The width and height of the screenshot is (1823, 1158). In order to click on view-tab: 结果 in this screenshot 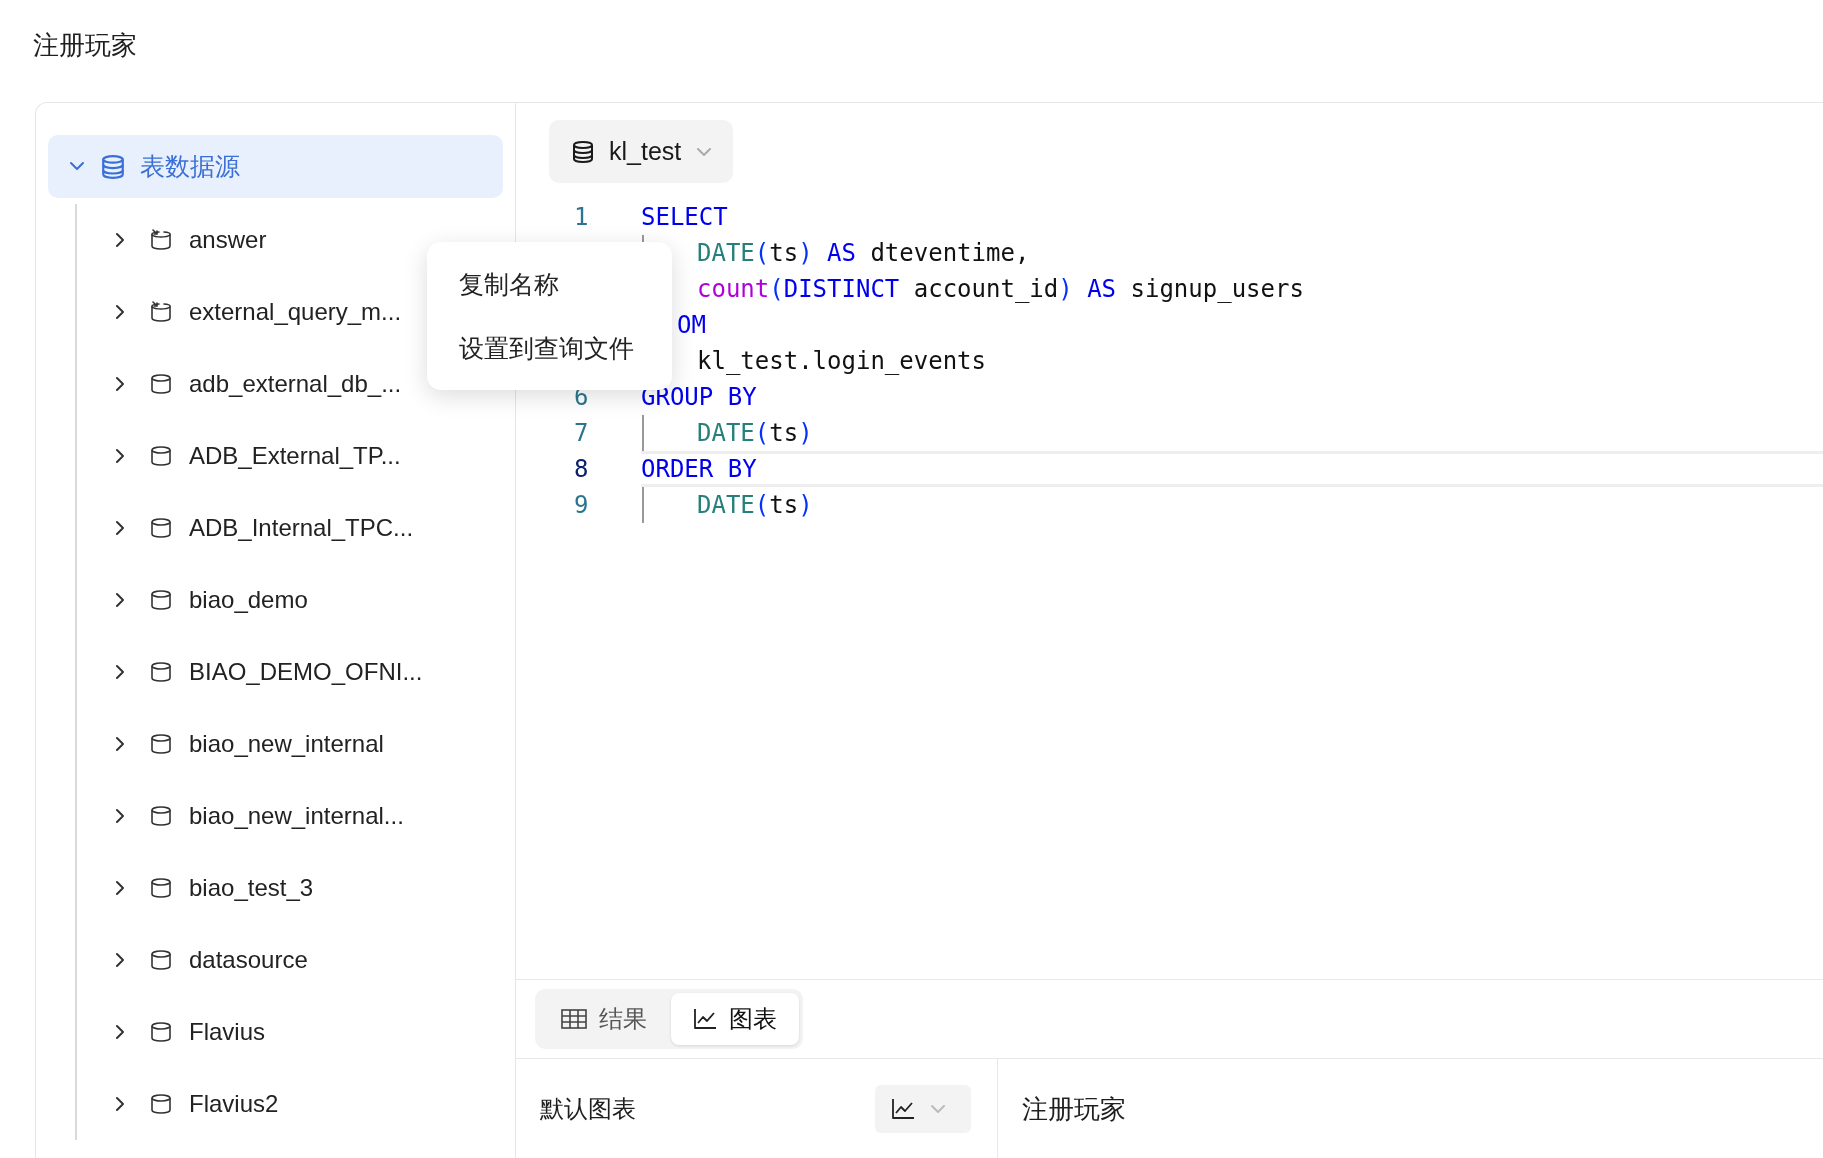, I will do `click(604, 1019)`.